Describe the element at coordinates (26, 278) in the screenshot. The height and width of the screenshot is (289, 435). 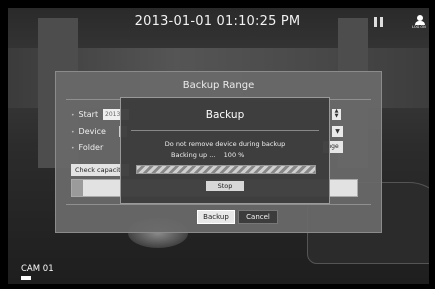
I see `record-icon` at that location.